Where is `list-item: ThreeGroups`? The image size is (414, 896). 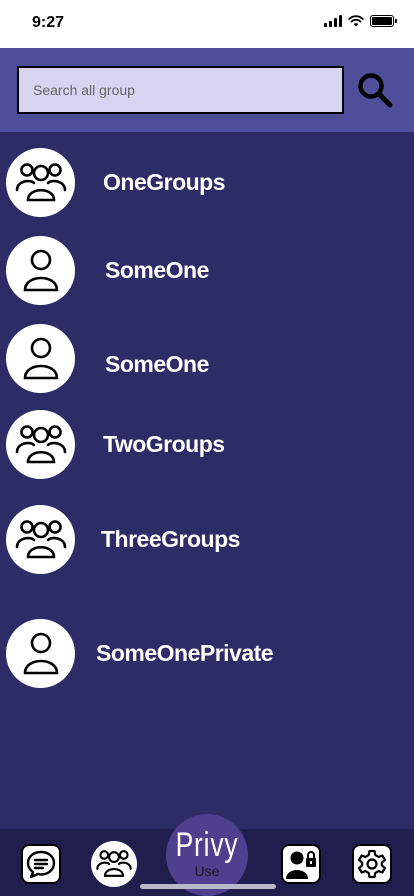
list-item: ThreeGroups is located at coordinates (207, 545).